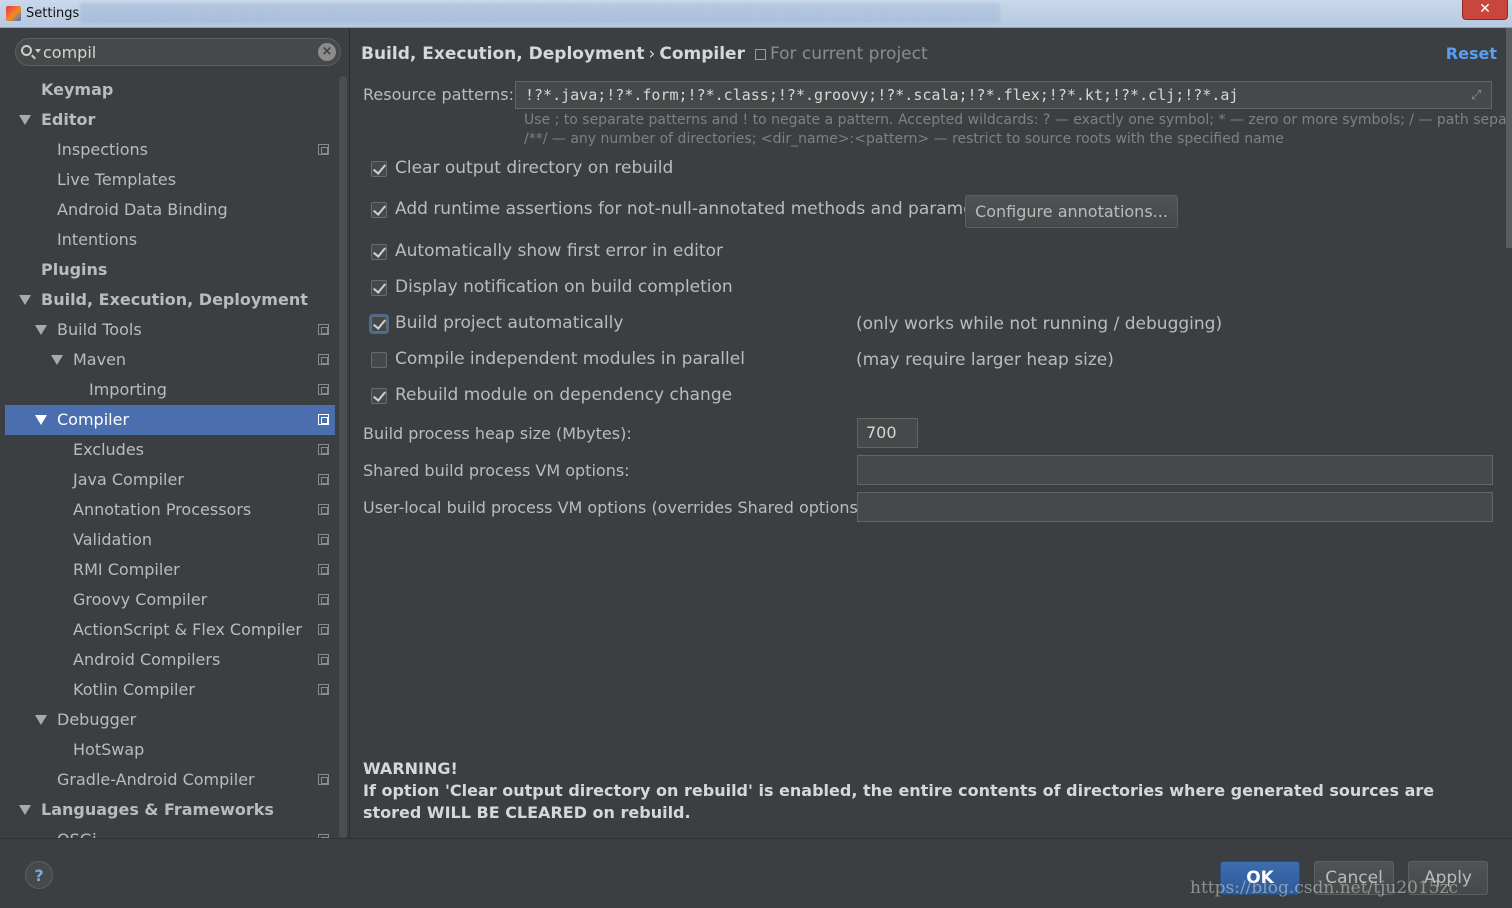 The width and height of the screenshot is (1512, 908). Describe the element at coordinates (534, 168) in the screenshot. I see `clear-output-label: Clear output directory on rebuild` at that location.